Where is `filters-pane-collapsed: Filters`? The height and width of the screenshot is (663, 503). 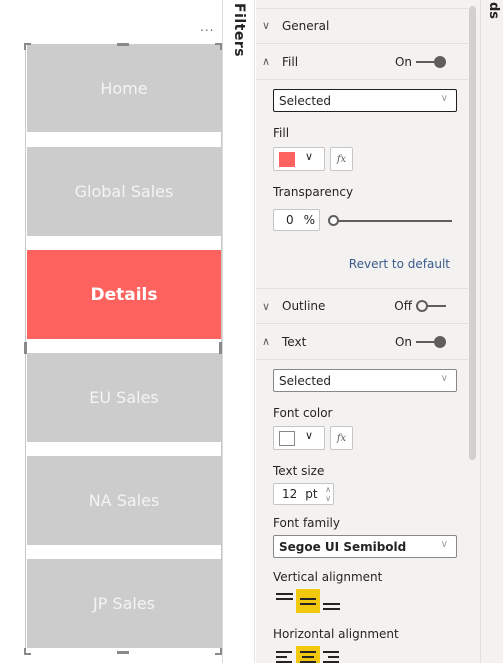 filters-pane-collapsed: Filters is located at coordinates (239, 331).